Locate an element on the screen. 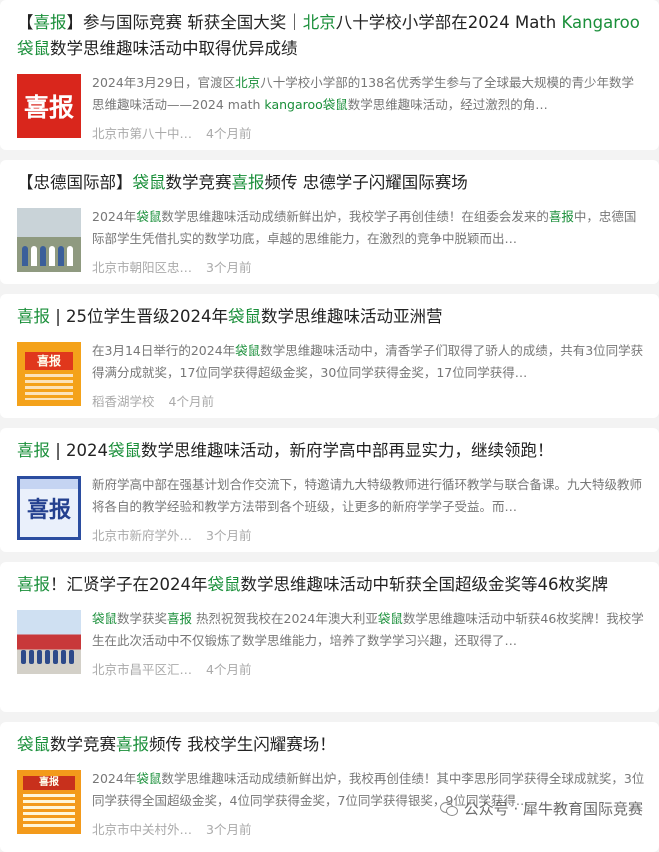 The width and height of the screenshot is (659, 852). text-segment: 数学思维趣味活动，新府学高中部再显实力，继续领跑！ is located at coordinates (347, 450).